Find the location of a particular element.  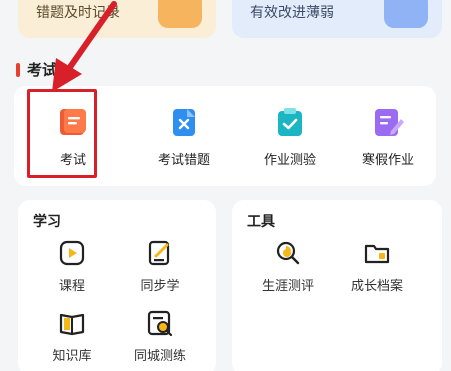

exam-item-winter-homework: 寒假作业 is located at coordinates (388, 136).